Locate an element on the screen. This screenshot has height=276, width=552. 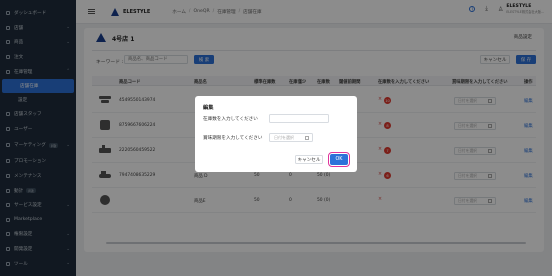
stock-input-label: 在庫数を入力してください is located at coordinates (230, 119).